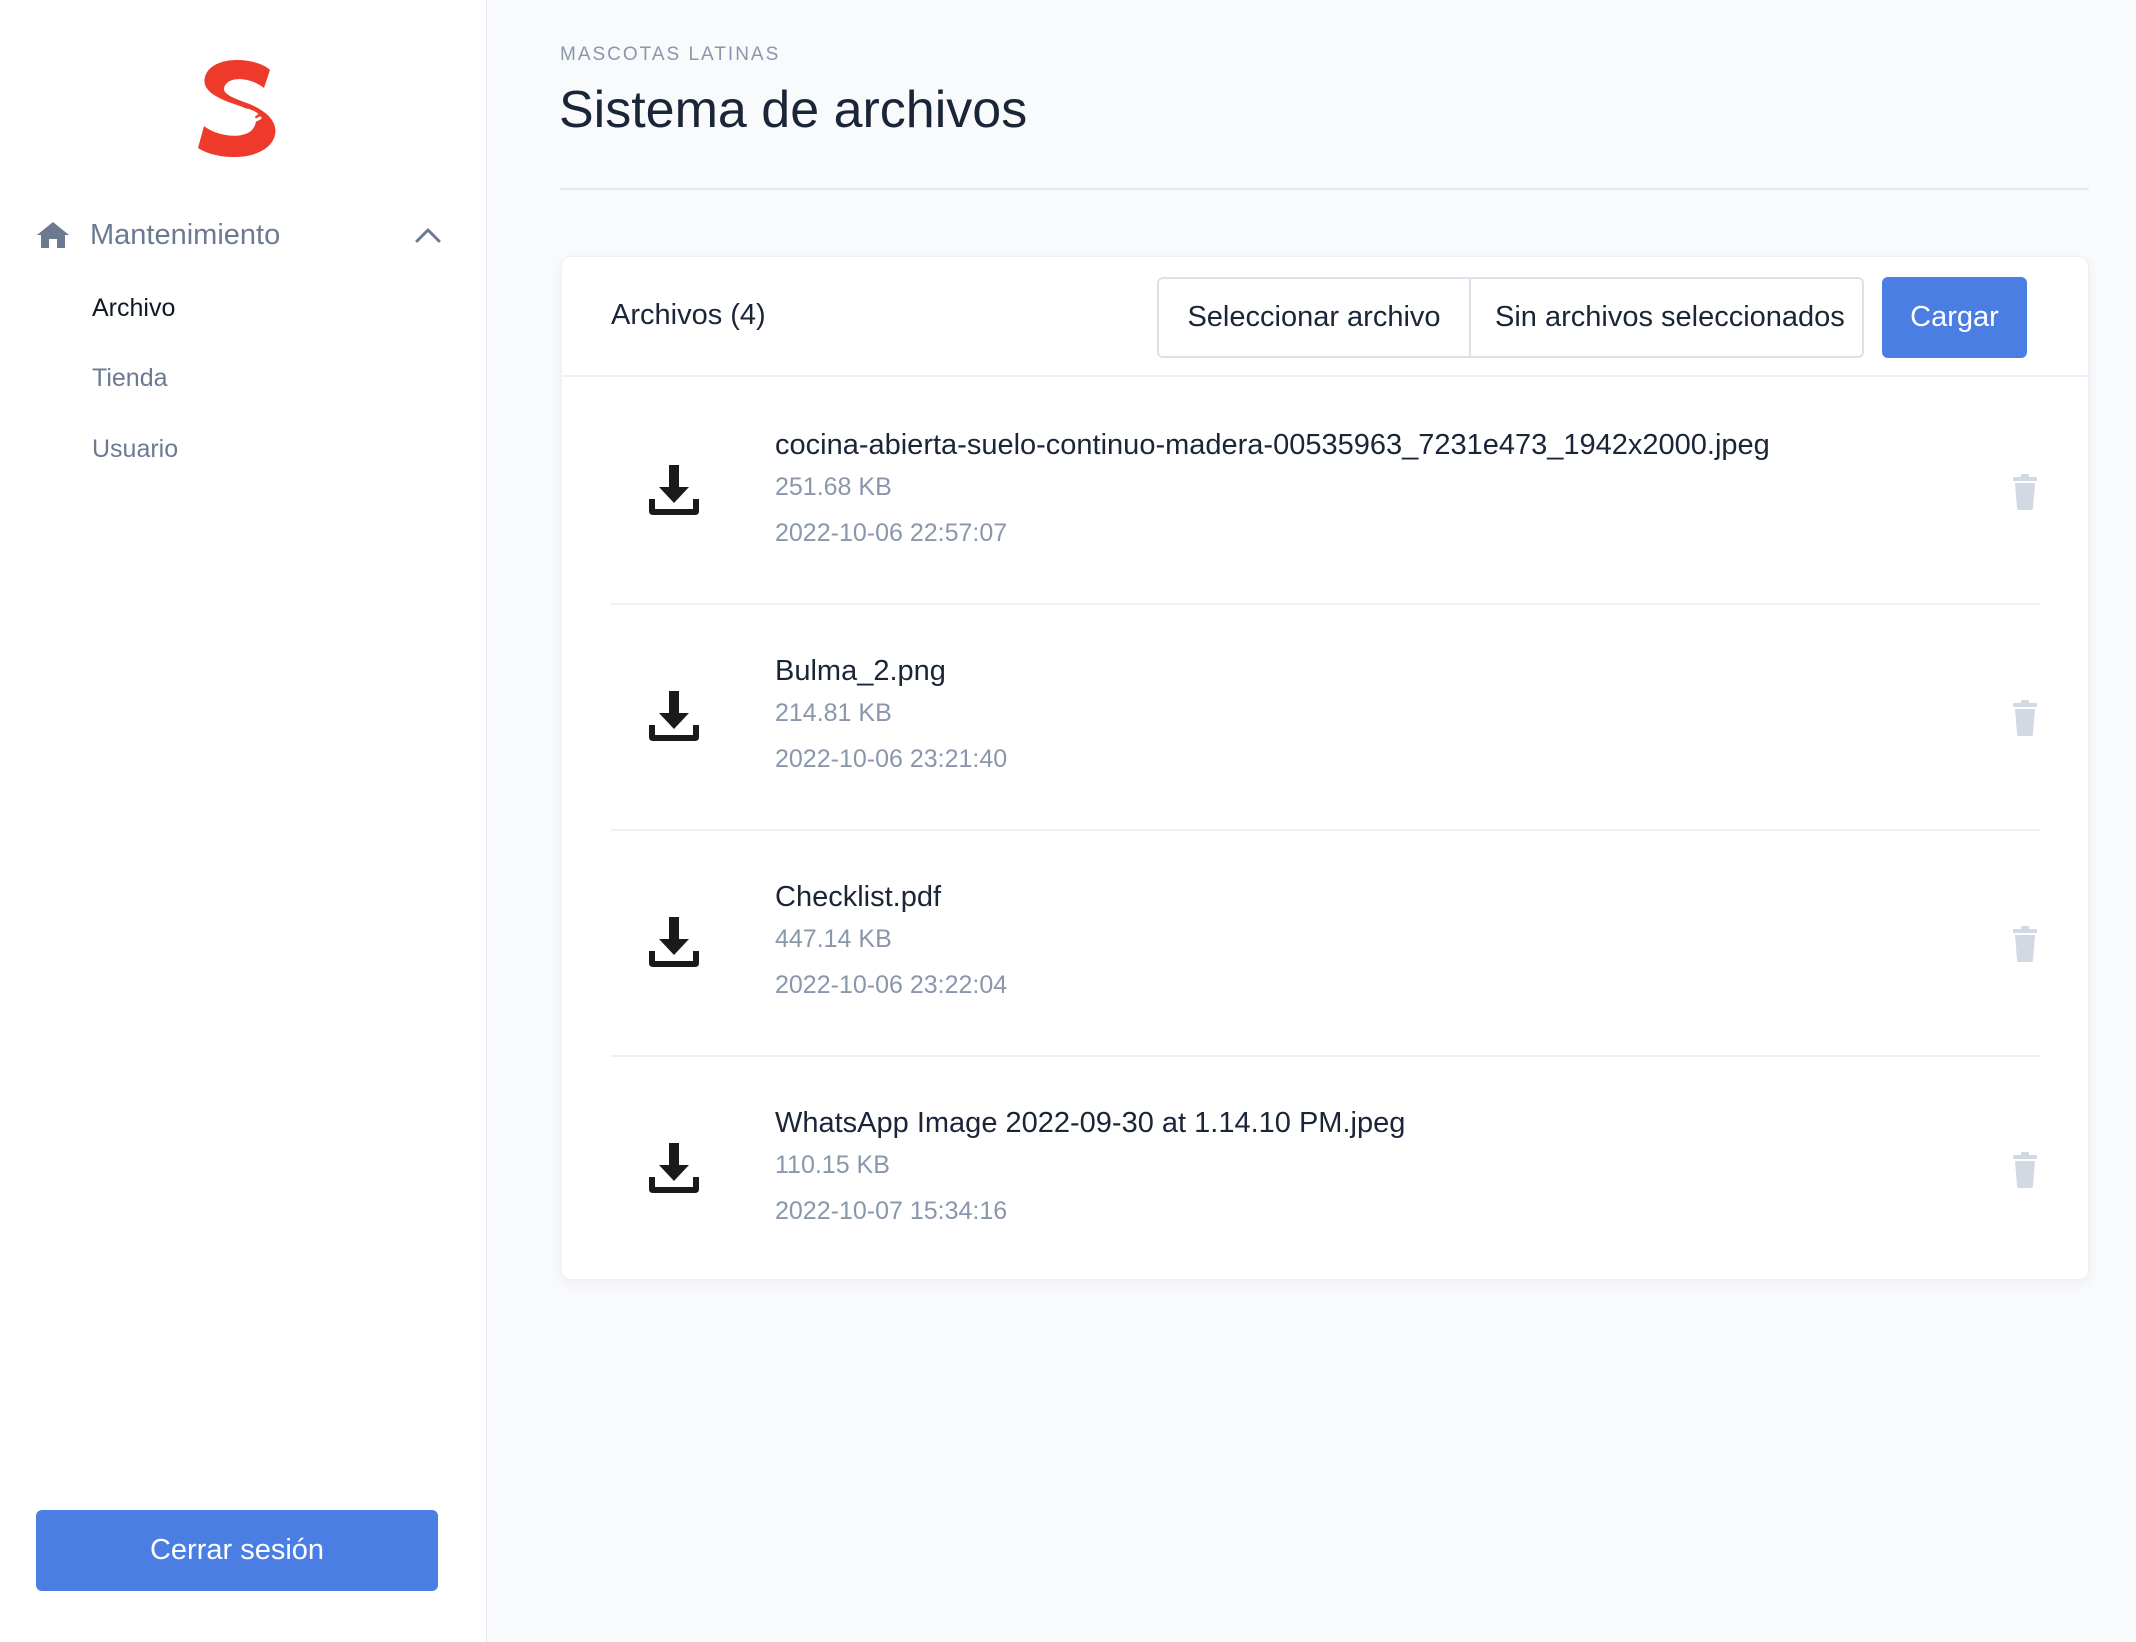  I want to click on select-file-button: Seleccionar archivo, so click(1315, 317).